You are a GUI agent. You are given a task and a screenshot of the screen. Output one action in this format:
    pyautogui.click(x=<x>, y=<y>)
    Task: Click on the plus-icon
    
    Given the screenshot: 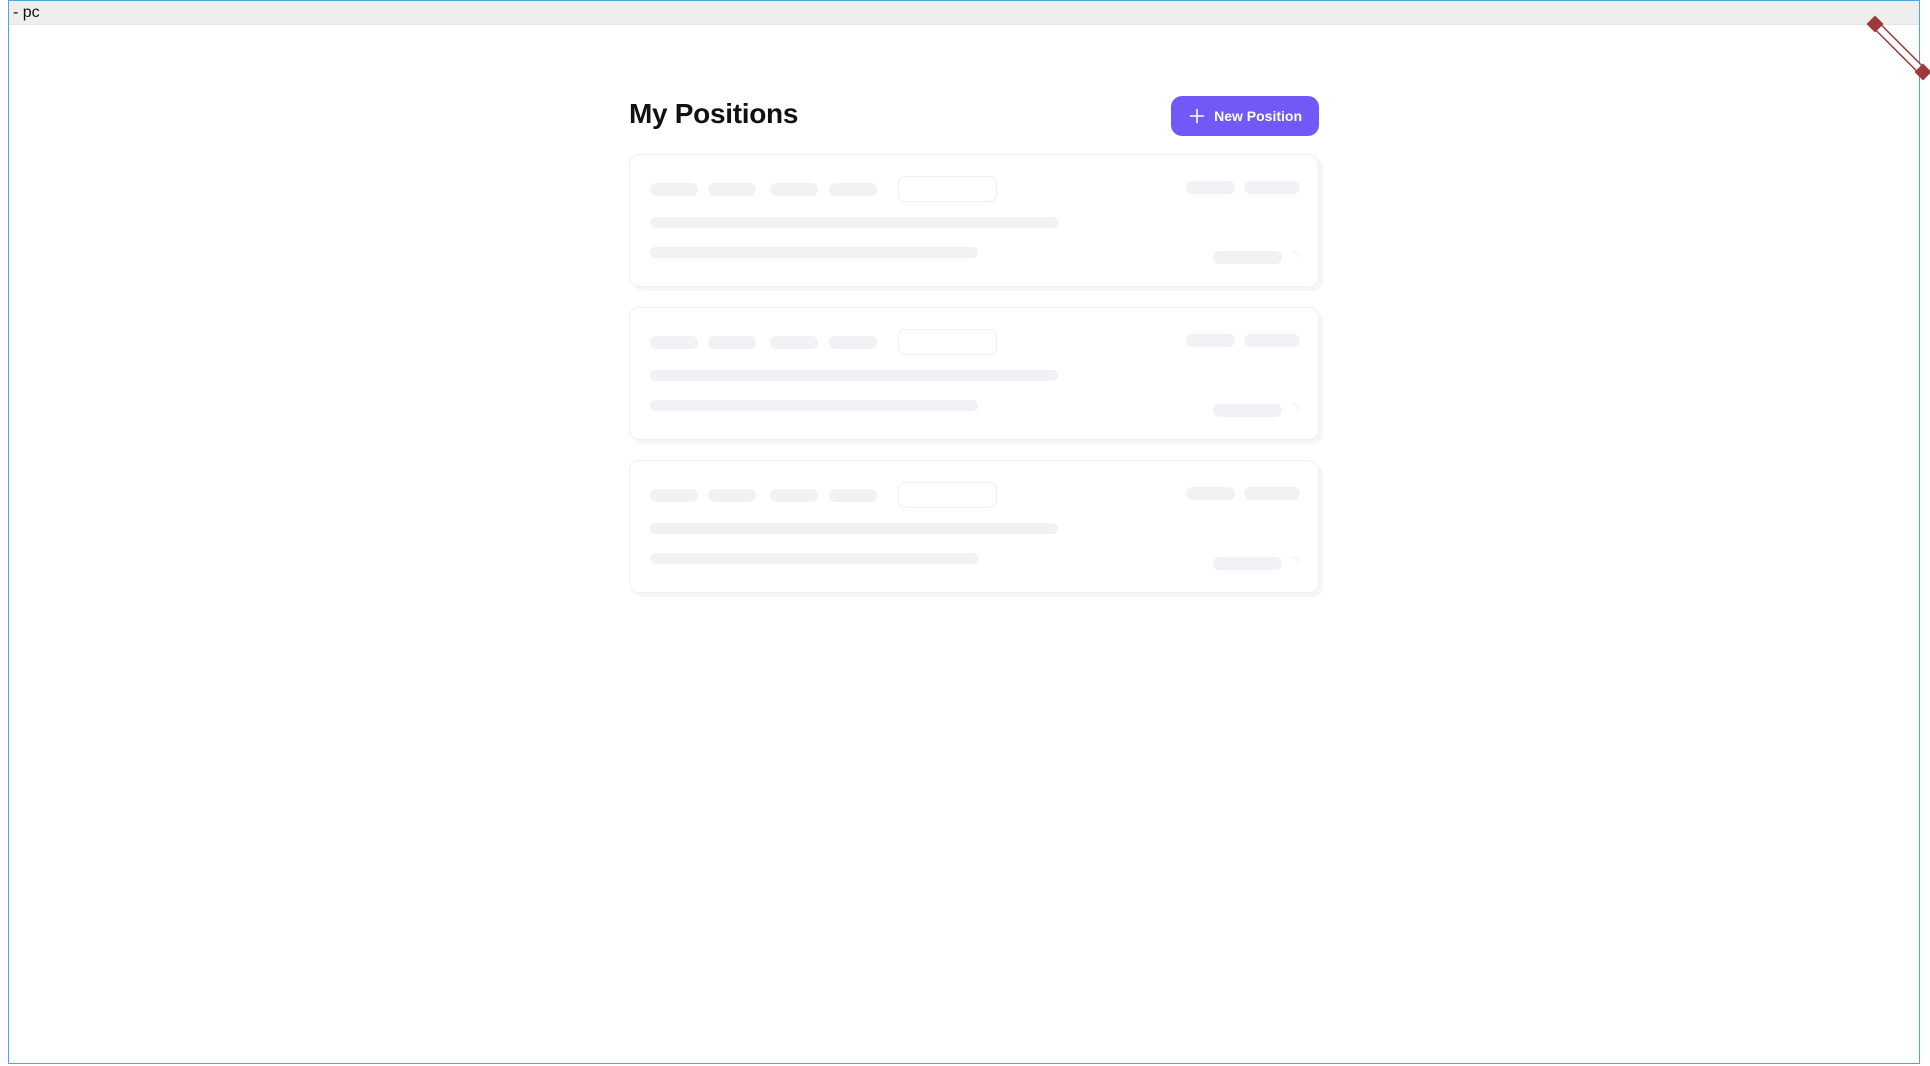 What is the action you would take?
    pyautogui.click(x=1197, y=116)
    